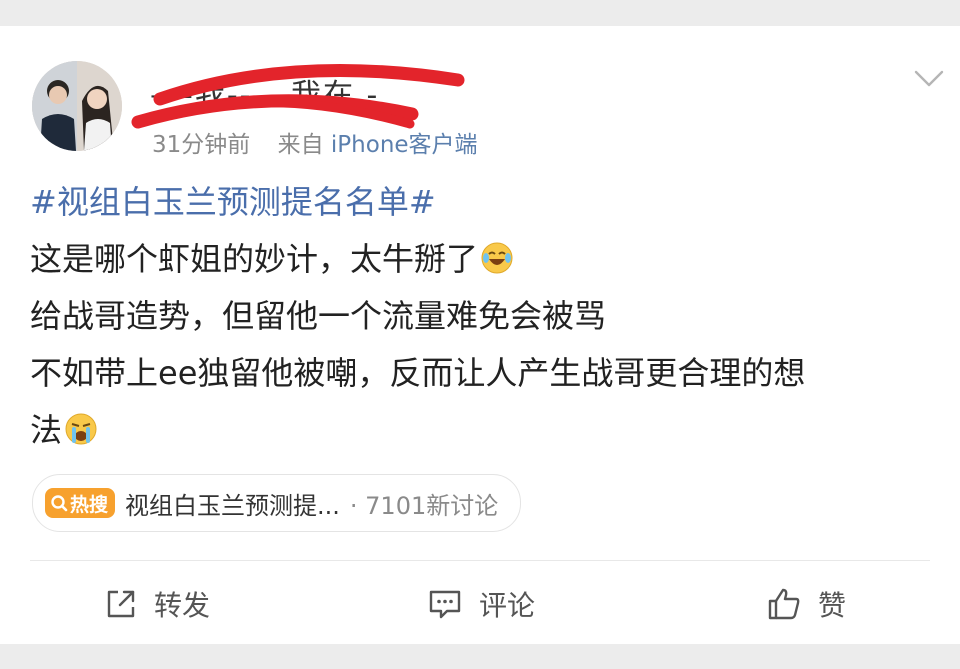 This screenshot has height=669, width=960. I want to click on hot-search-badge-label: 热搜, so click(89, 504).